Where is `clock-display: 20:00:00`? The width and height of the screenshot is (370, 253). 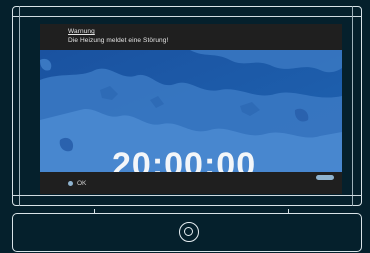
clock-display: 20:00:00 is located at coordinates (184, 159).